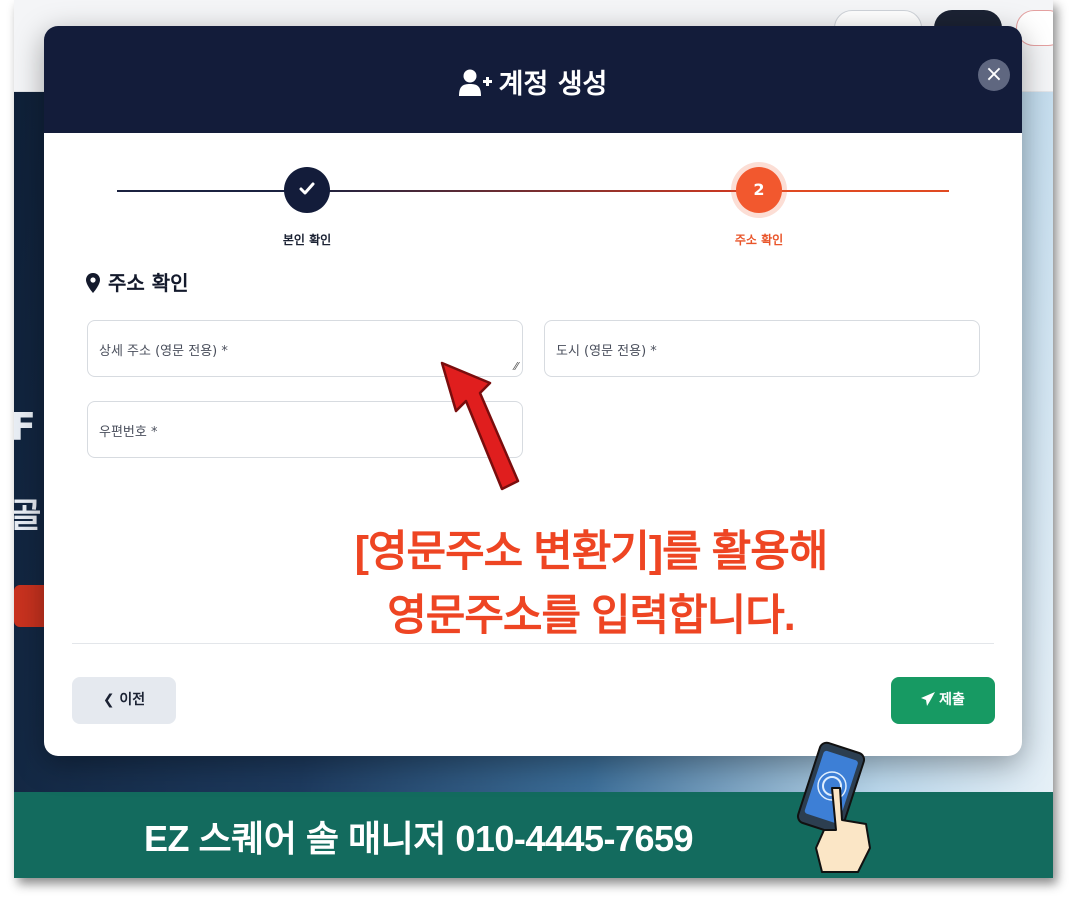  I want to click on step-2-circle: 2, so click(759, 190).